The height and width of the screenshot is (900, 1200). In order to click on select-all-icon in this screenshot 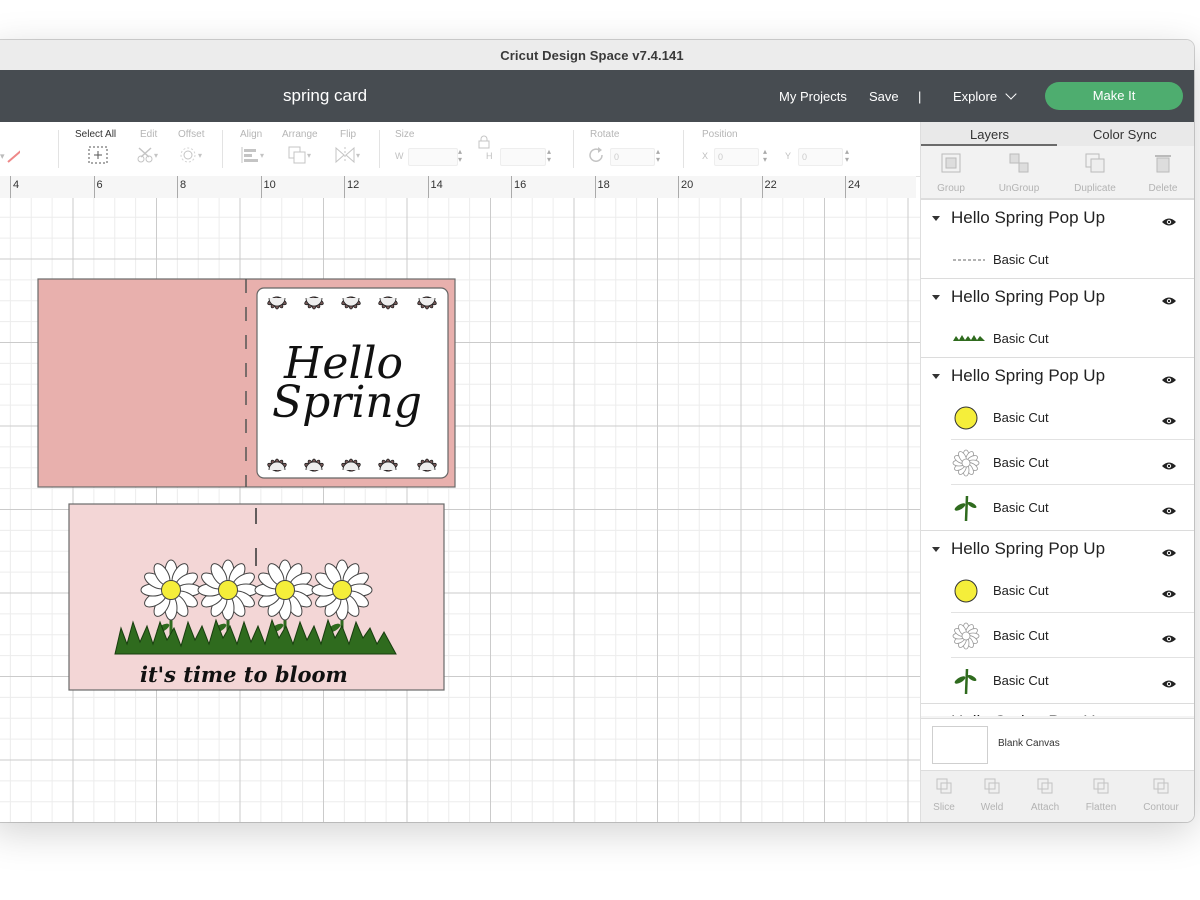, I will do `click(98, 155)`.